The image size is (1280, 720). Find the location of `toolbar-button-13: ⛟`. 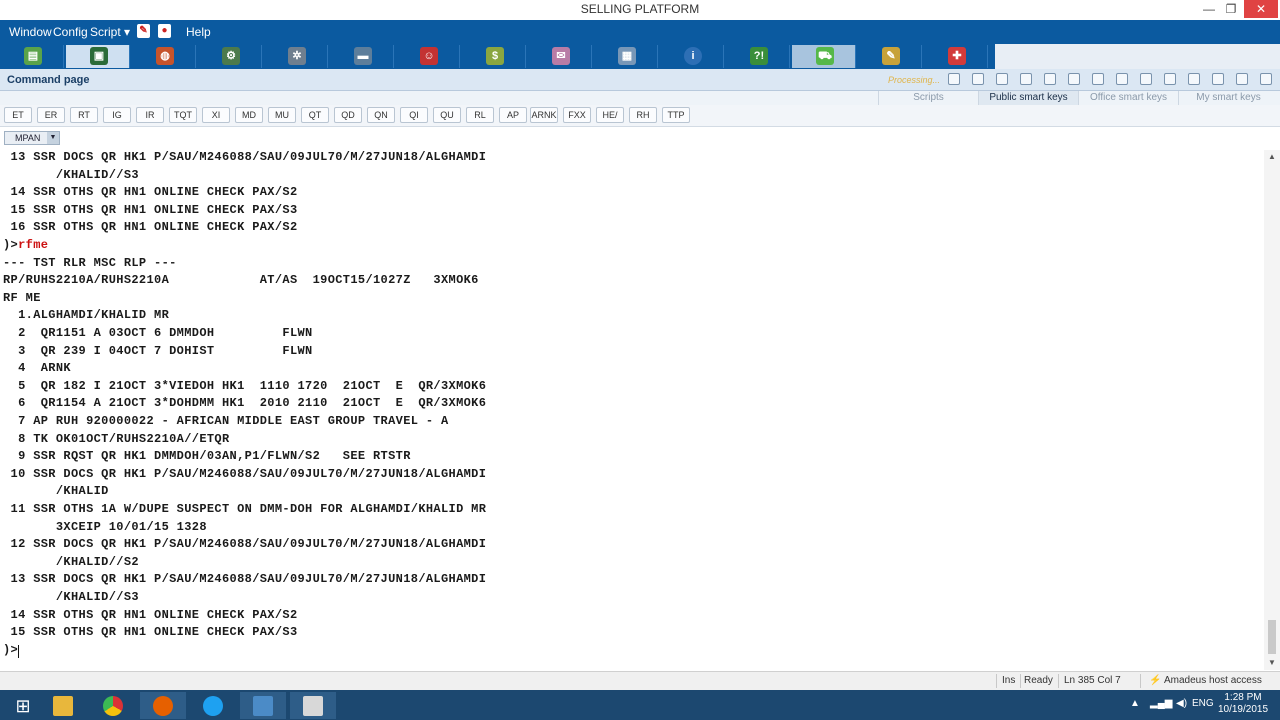

toolbar-button-13: ⛟ is located at coordinates (824, 56).